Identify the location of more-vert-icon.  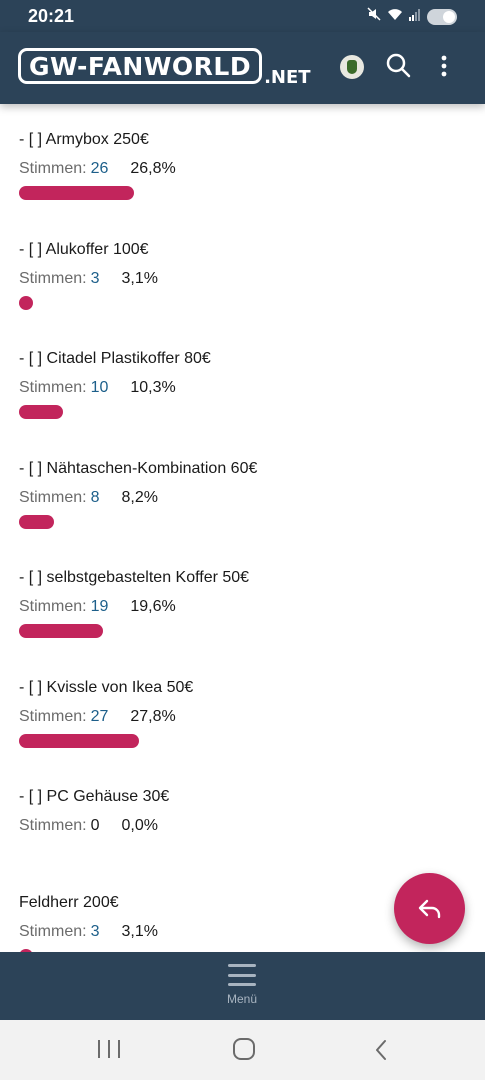
(444, 66).